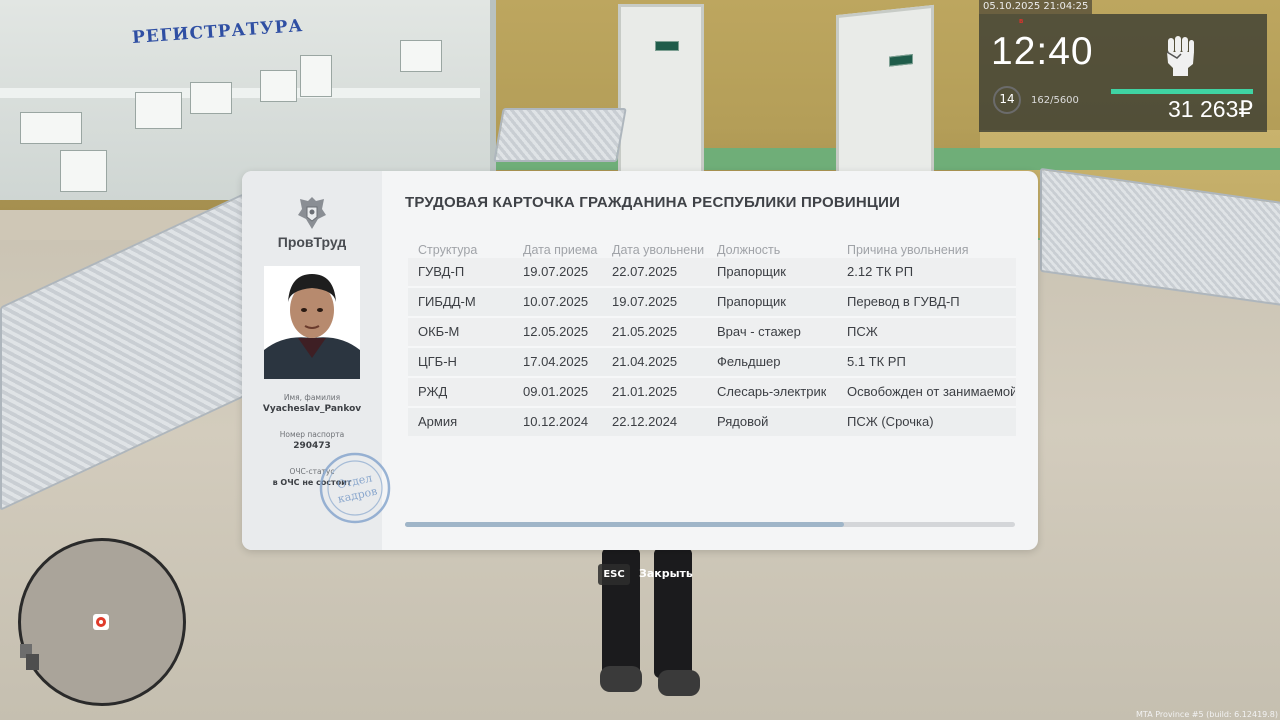 The height and width of the screenshot is (720, 1280). What do you see at coordinates (447, 301) in the screenshot?
I see `cell-structure: ГИБДД-М` at bounding box center [447, 301].